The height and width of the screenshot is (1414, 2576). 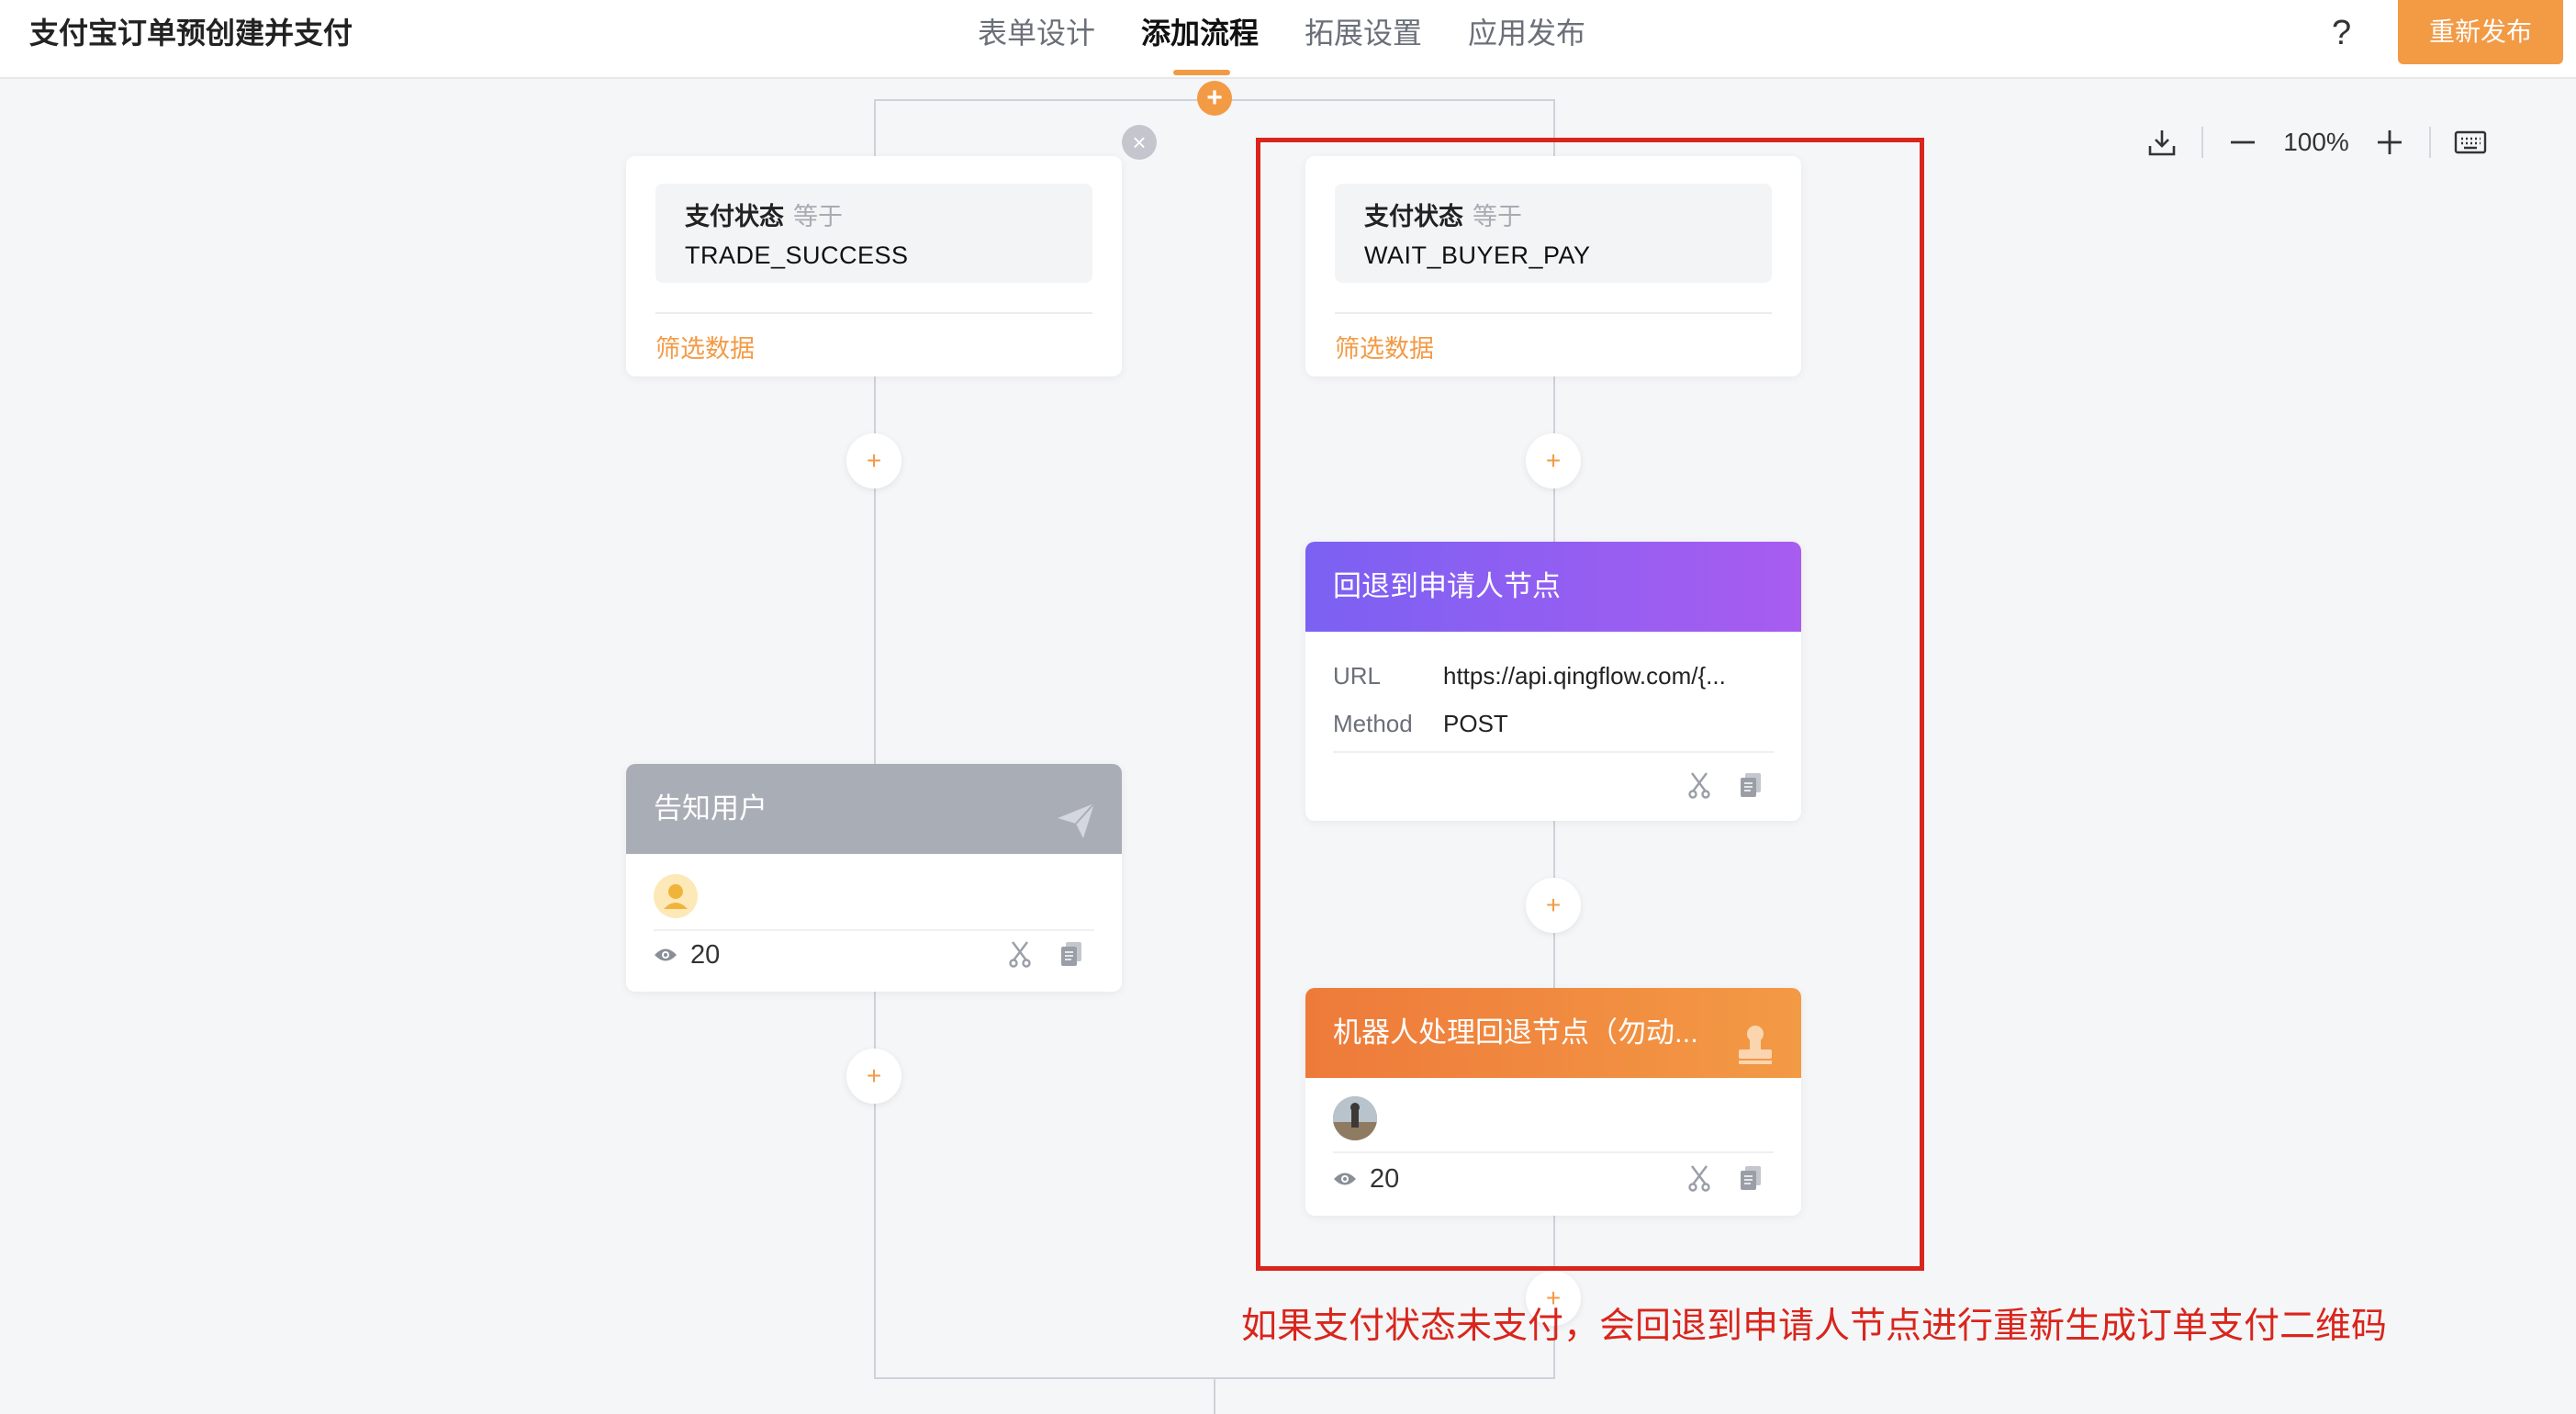 I want to click on filter-data-link: 筛选数据, so click(x=705, y=349).